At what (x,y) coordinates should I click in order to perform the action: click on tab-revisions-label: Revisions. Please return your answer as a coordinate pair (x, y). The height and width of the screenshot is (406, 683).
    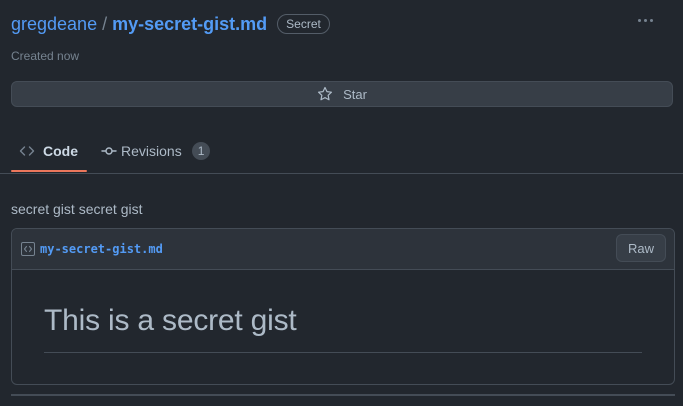
    Looking at the image, I should click on (151, 151).